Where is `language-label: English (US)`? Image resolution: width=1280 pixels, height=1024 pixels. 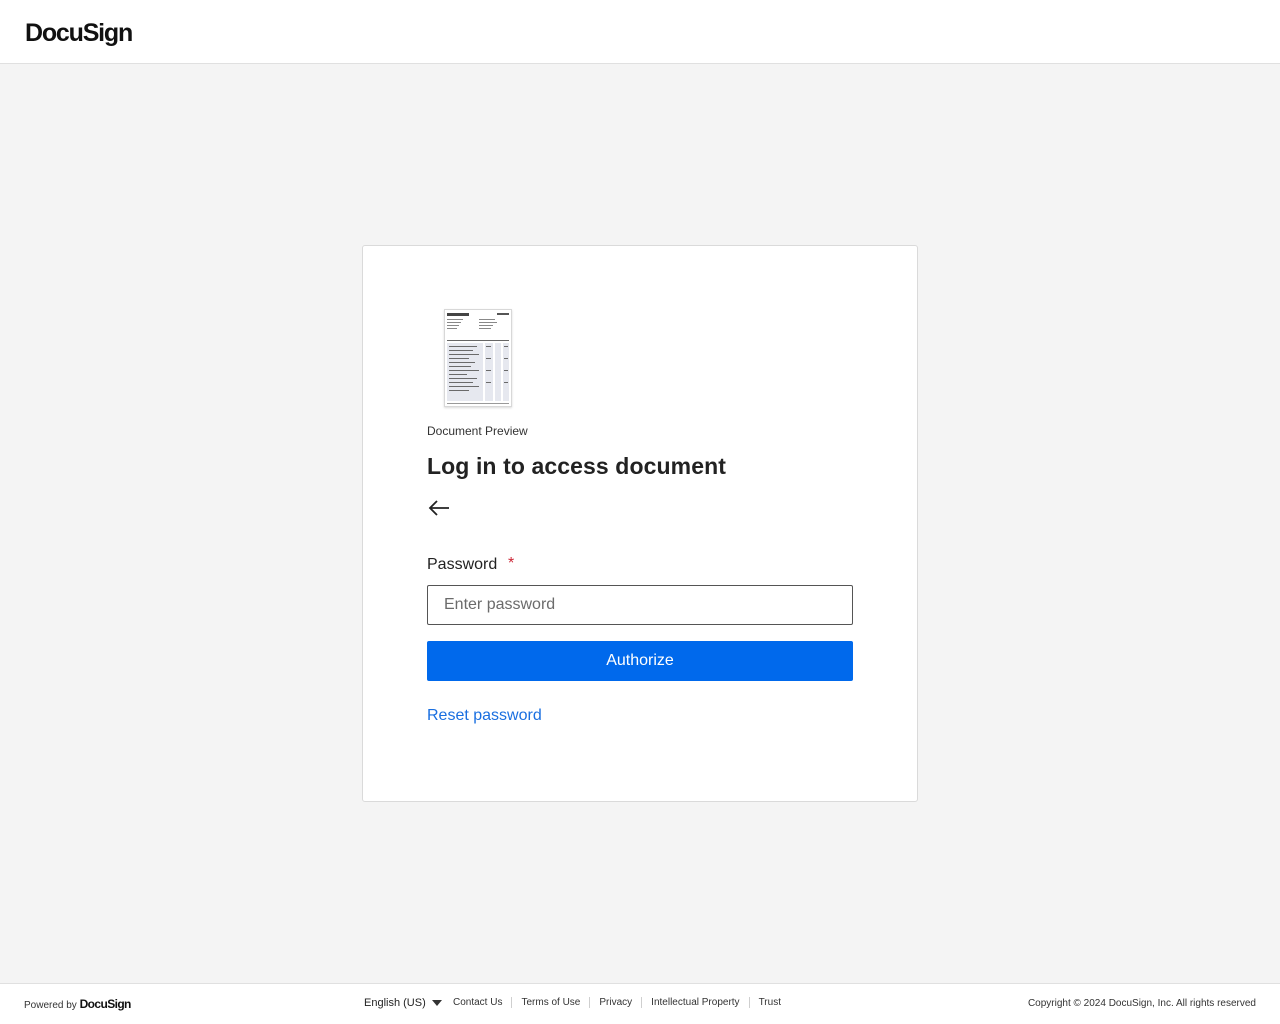 language-label: English (US) is located at coordinates (395, 1003).